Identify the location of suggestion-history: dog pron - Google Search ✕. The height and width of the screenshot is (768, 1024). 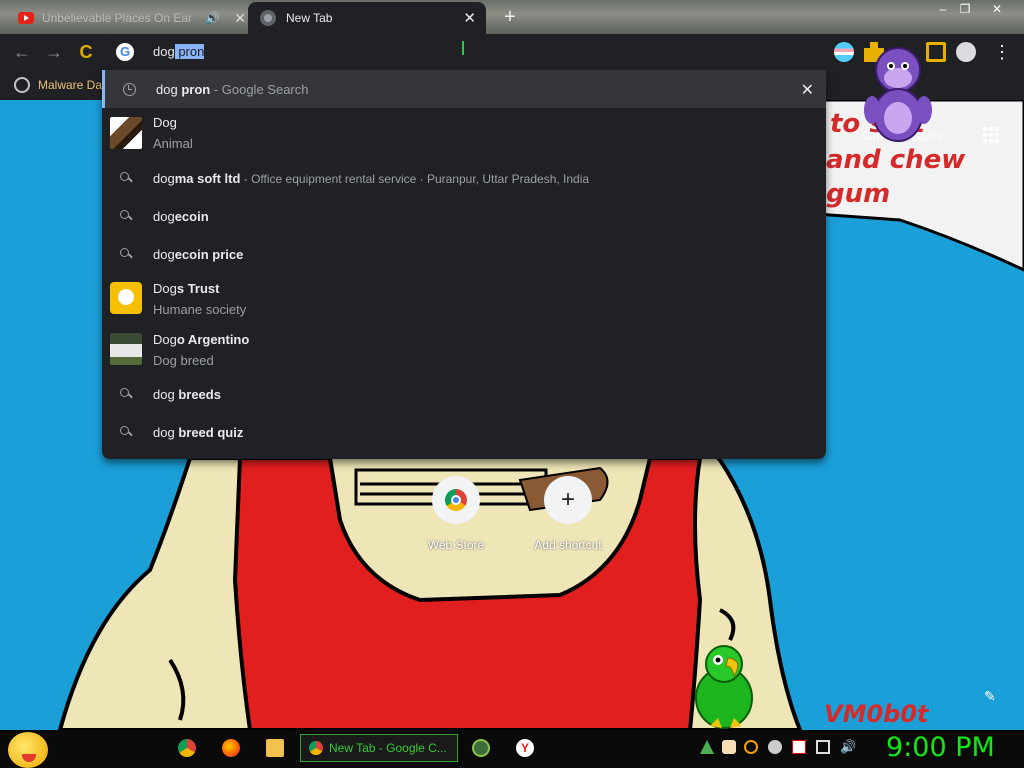
(464, 89).